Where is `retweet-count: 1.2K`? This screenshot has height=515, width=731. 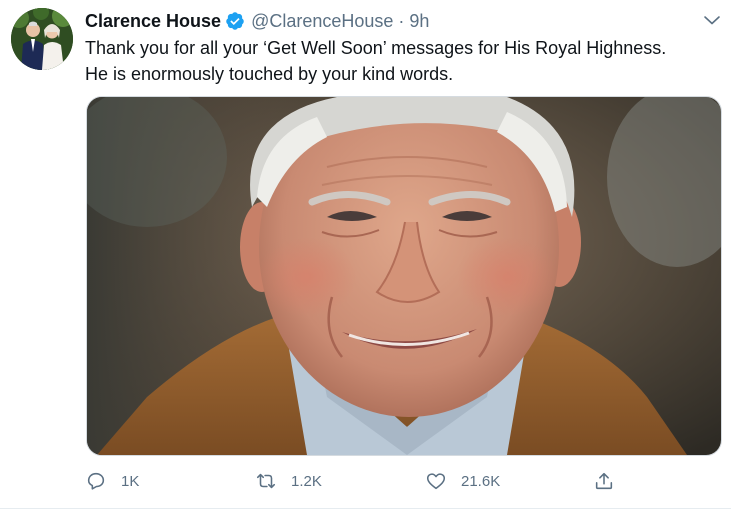
retweet-count: 1.2K is located at coordinates (306, 481).